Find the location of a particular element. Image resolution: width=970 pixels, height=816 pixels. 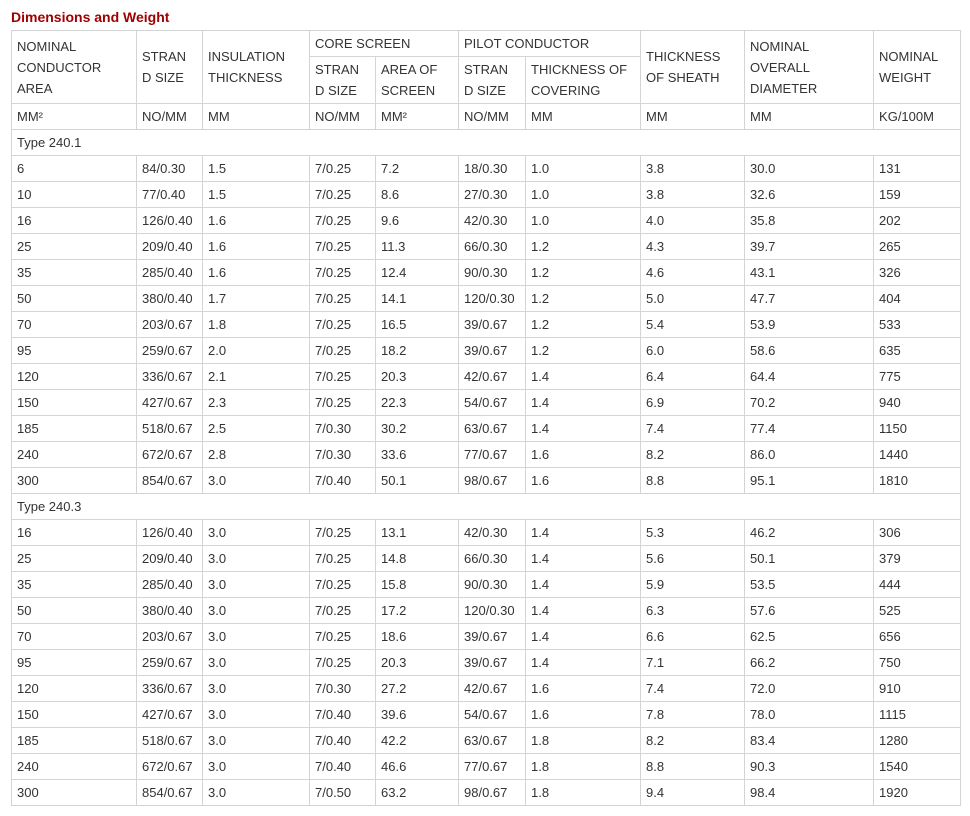

table-cell: 6 is located at coordinates (74, 168).